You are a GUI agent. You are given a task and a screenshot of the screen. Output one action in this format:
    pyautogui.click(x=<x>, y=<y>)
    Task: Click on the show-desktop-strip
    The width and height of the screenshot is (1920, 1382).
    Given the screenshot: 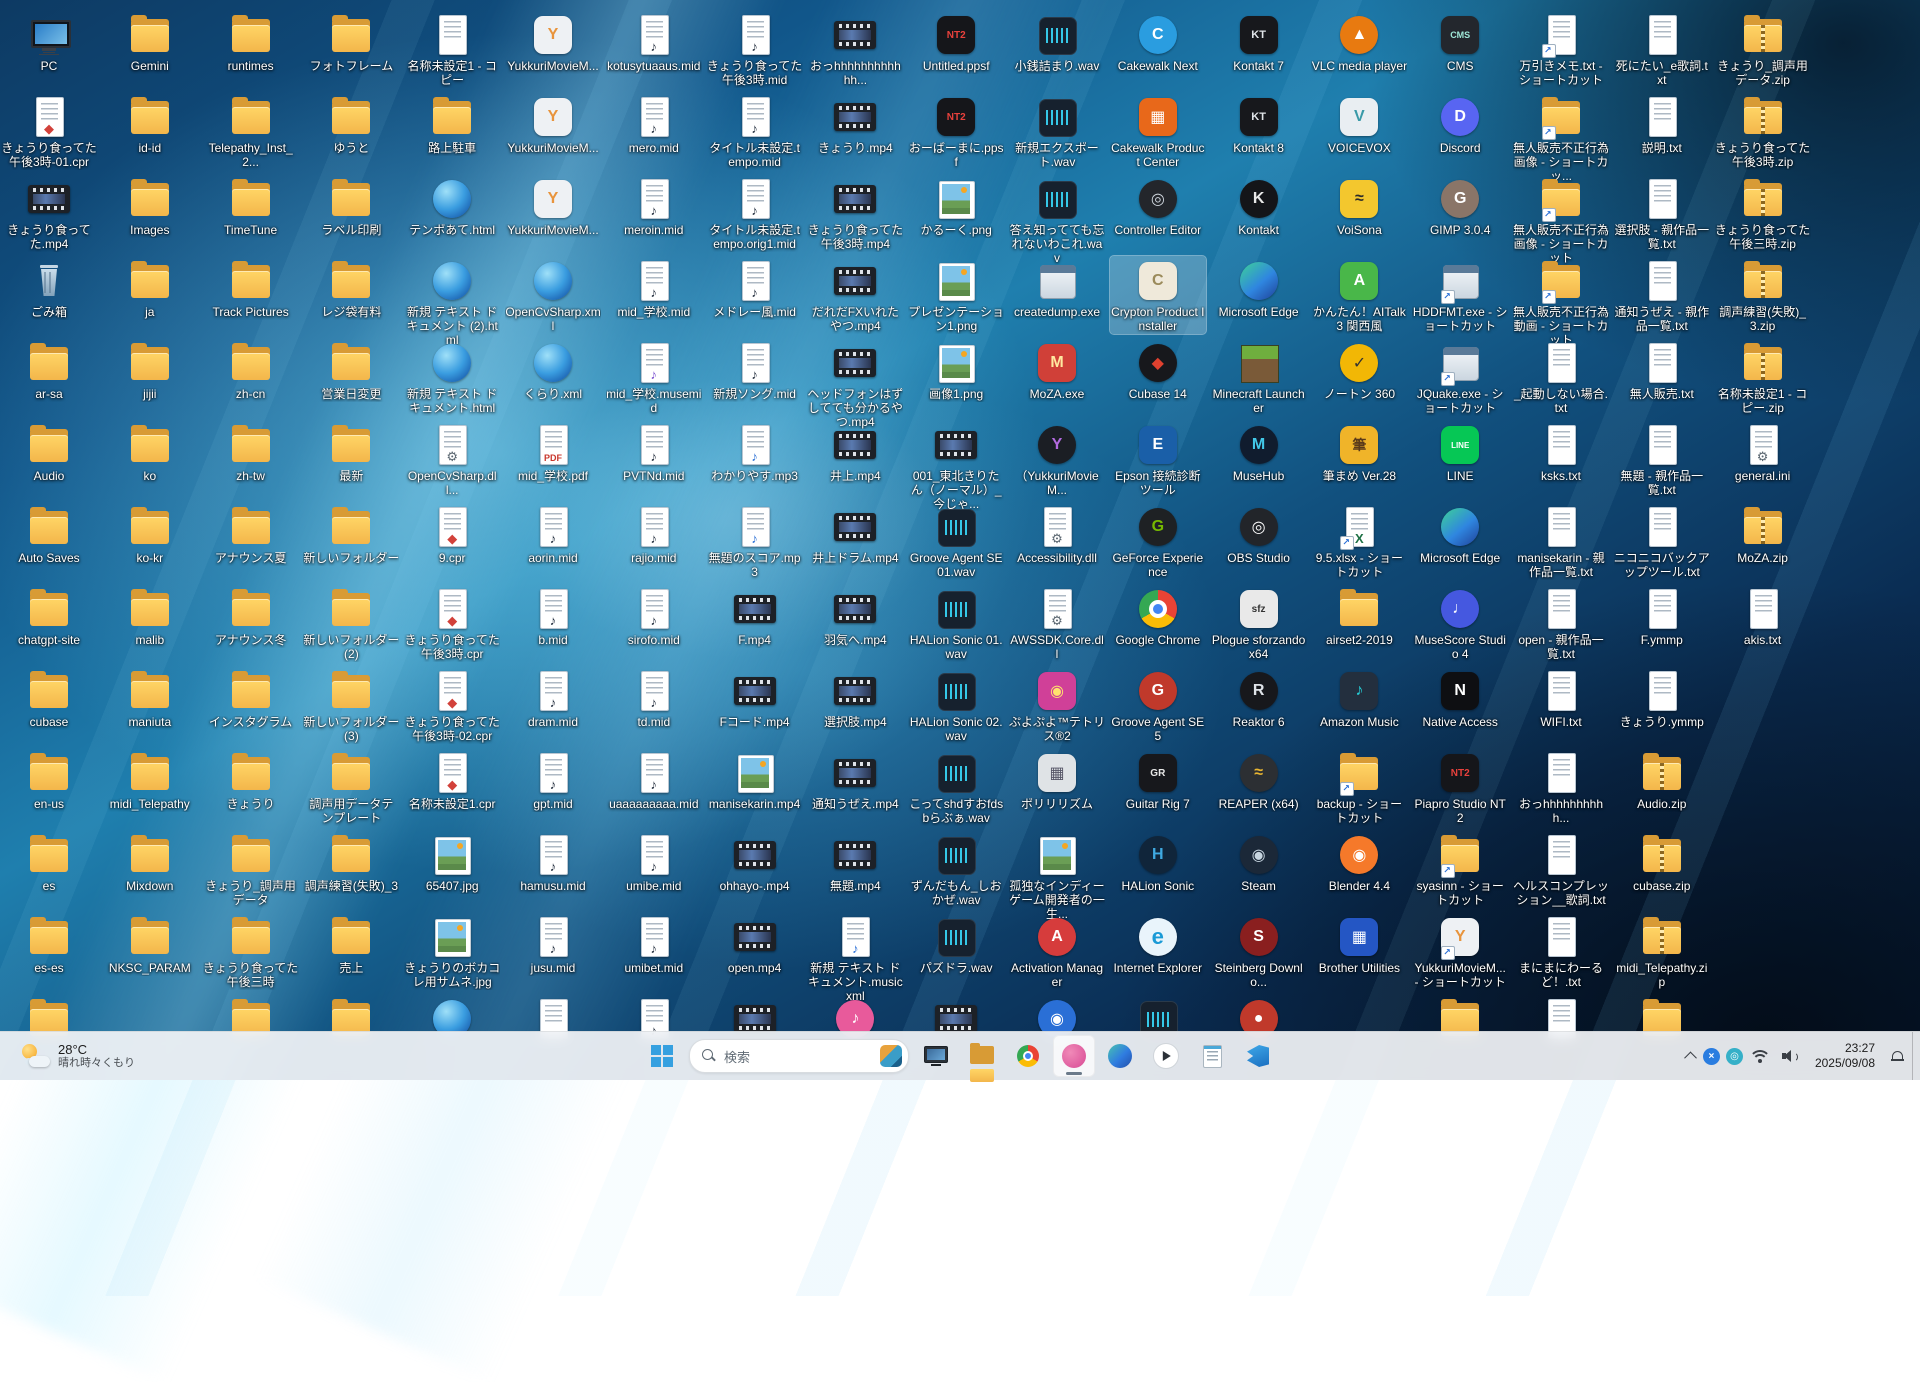 What is the action you would take?
    pyautogui.click(x=1916, y=1056)
    